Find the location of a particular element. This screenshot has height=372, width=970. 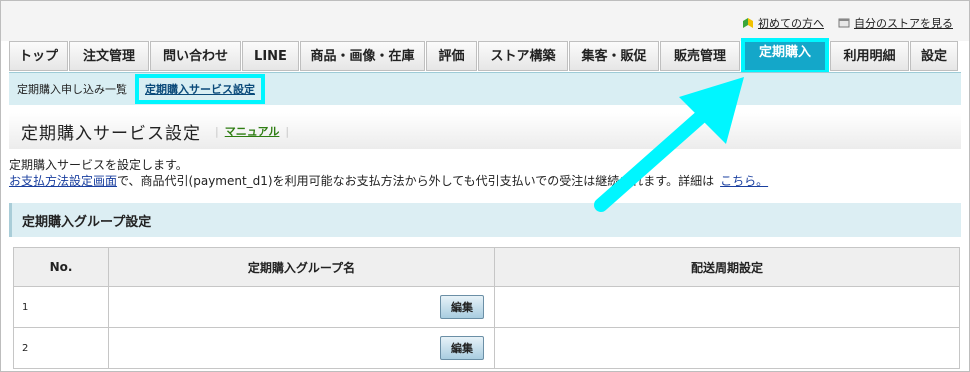

tab-orders: 注文管理 is located at coordinates (109, 56).